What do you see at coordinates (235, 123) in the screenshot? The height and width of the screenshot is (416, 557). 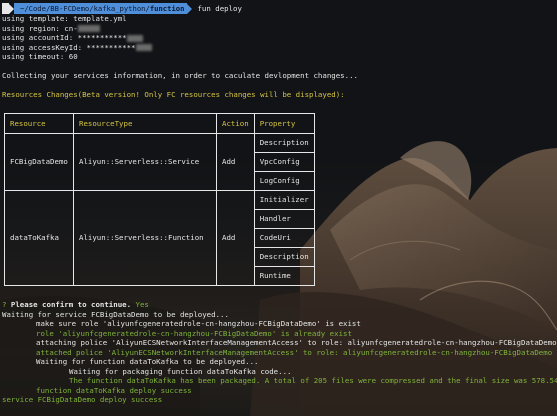 I see `column-header: Action` at bounding box center [235, 123].